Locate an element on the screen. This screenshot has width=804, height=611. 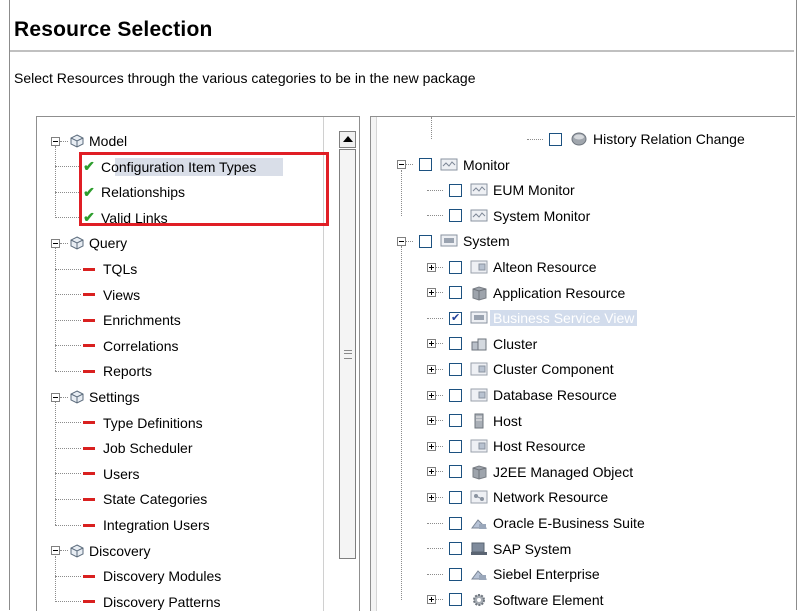
resource-label: System is located at coordinates (486, 241).